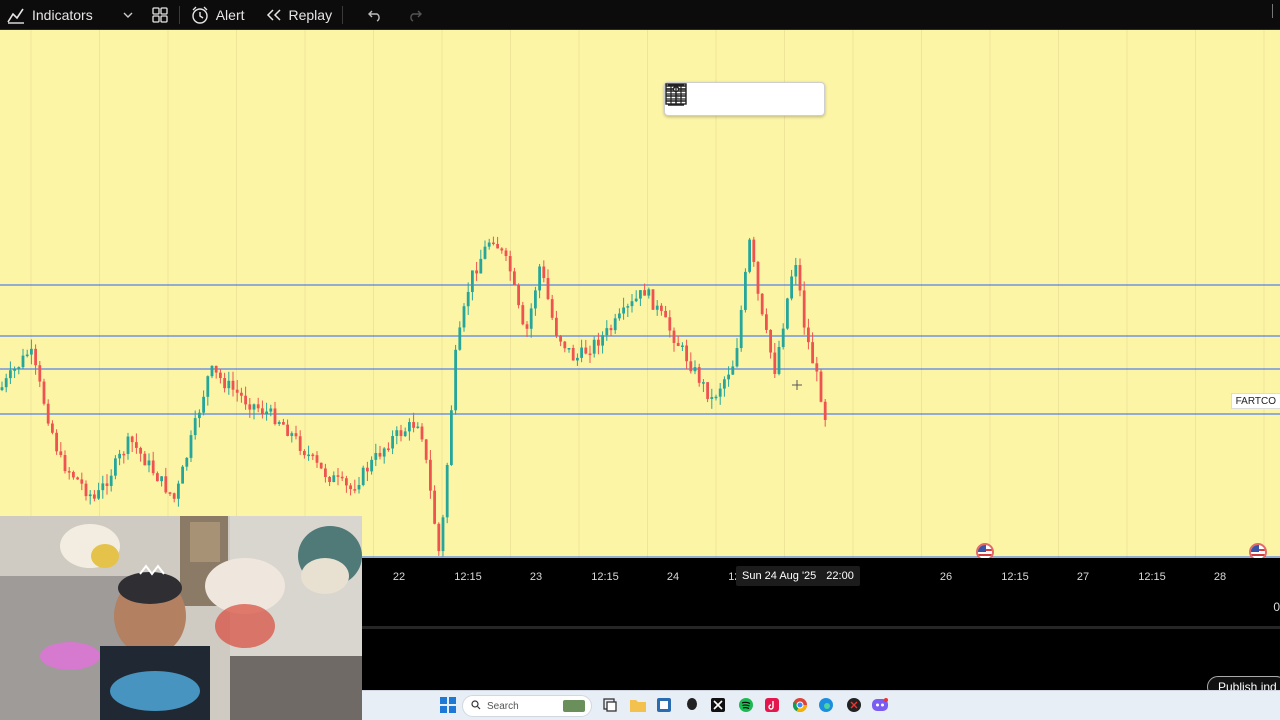  I want to click on crosshair-date: Sun 24 Aug '25, so click(779, 576).